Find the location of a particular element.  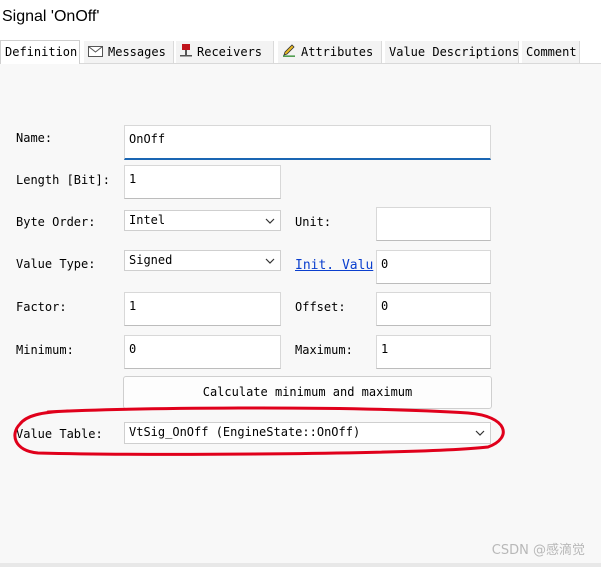

tab-comment-label: Comment is located at coordinates (551, 52).